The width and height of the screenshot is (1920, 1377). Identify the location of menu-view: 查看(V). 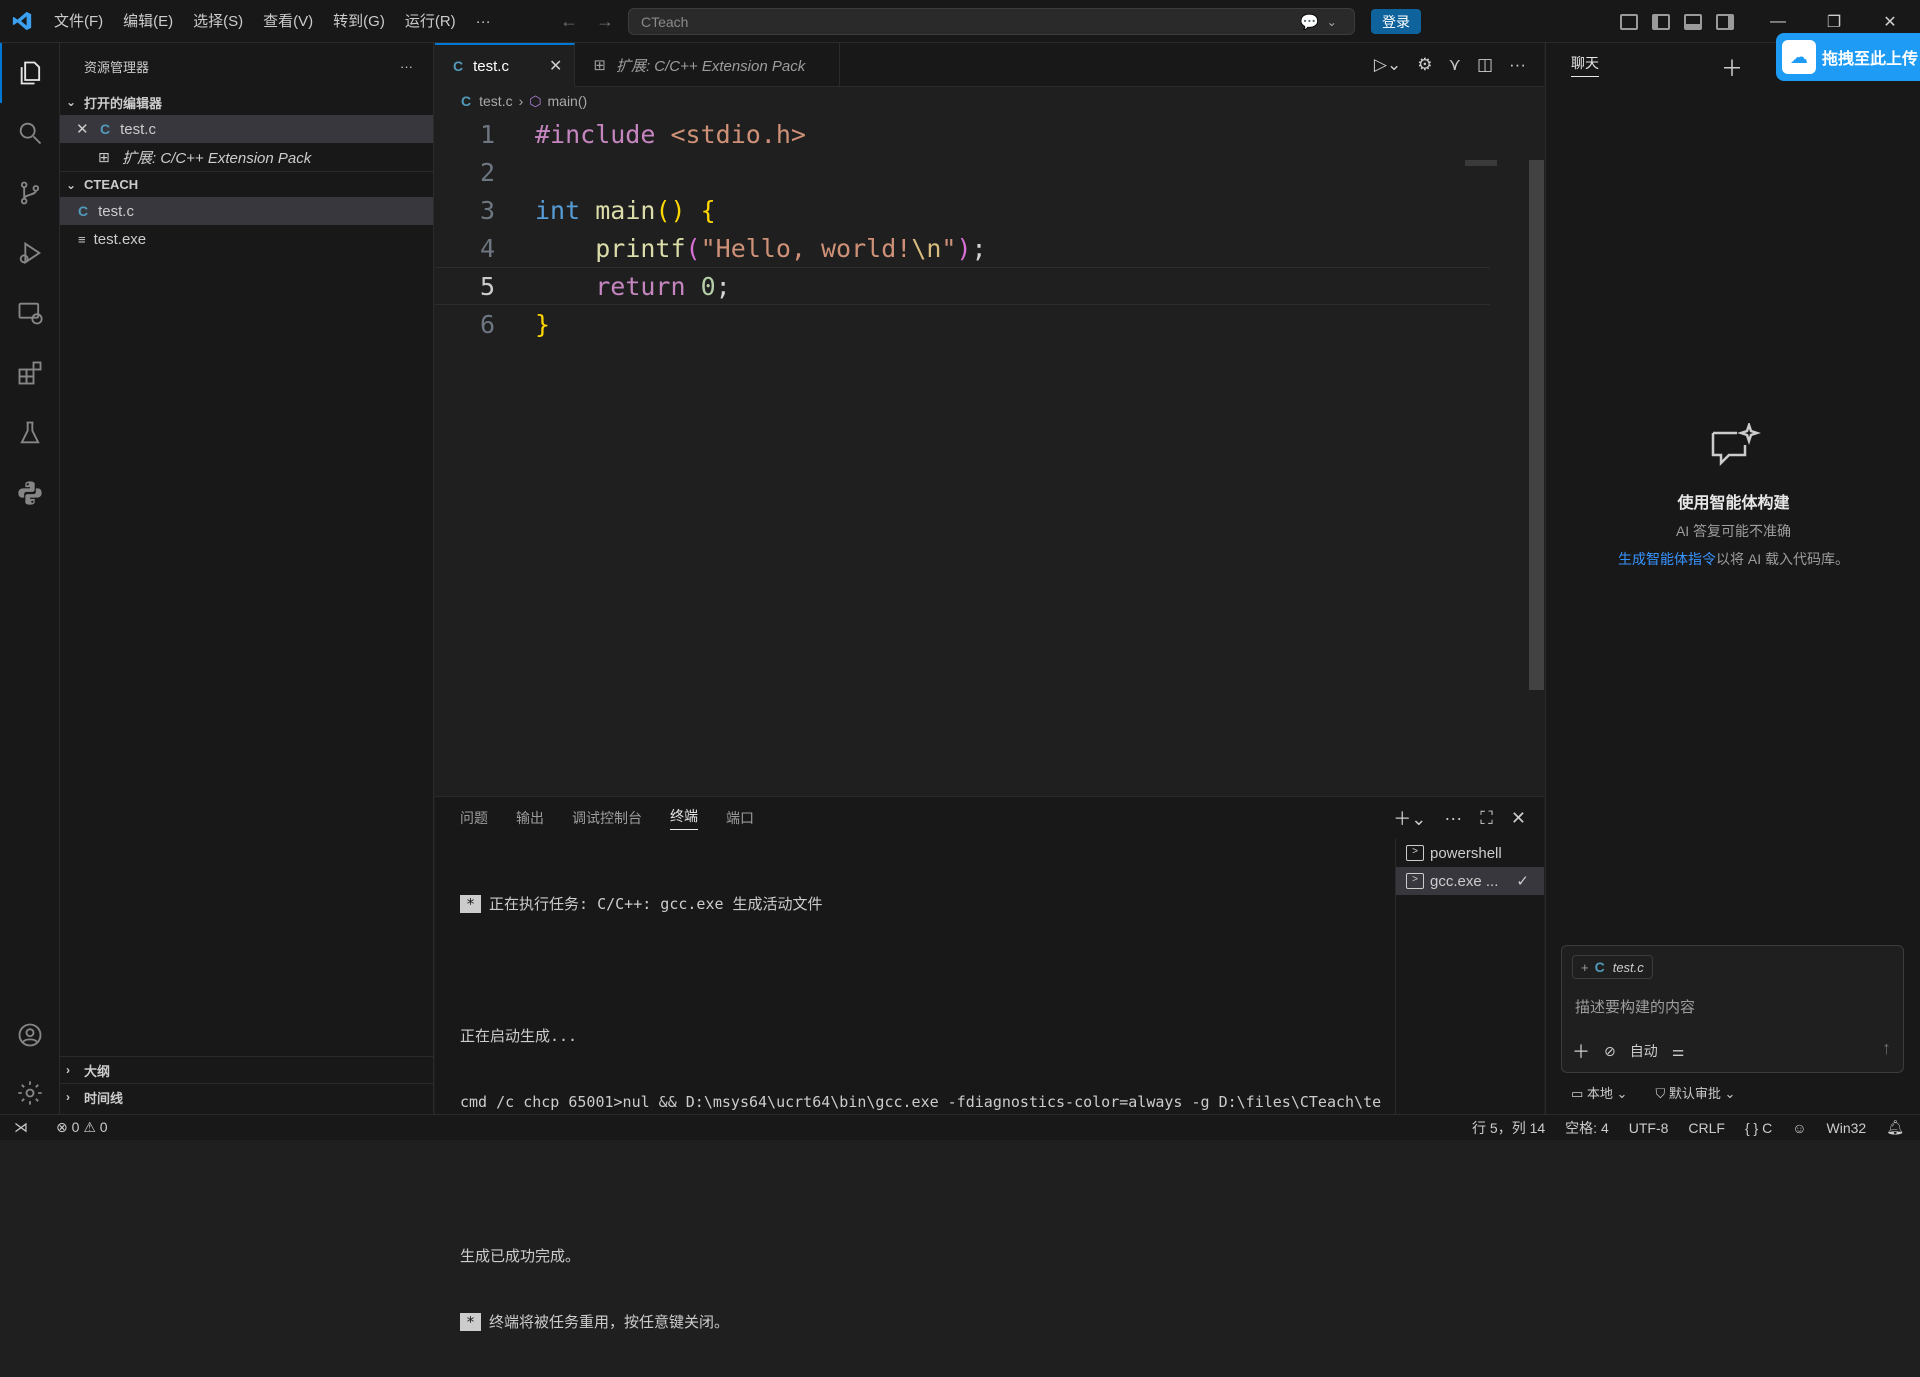
(288, 21).